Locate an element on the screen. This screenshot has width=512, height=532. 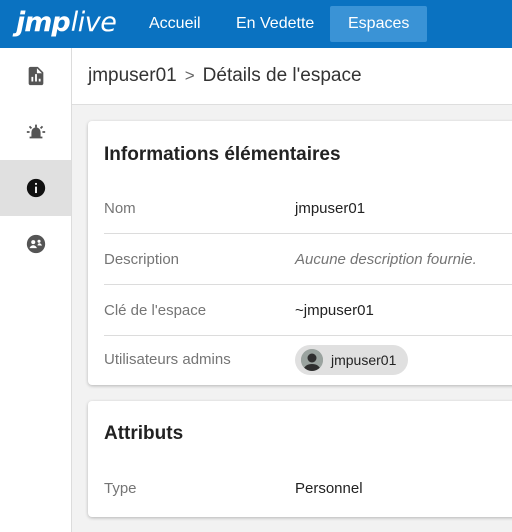
group-icon is located at coordinates (35, 244).